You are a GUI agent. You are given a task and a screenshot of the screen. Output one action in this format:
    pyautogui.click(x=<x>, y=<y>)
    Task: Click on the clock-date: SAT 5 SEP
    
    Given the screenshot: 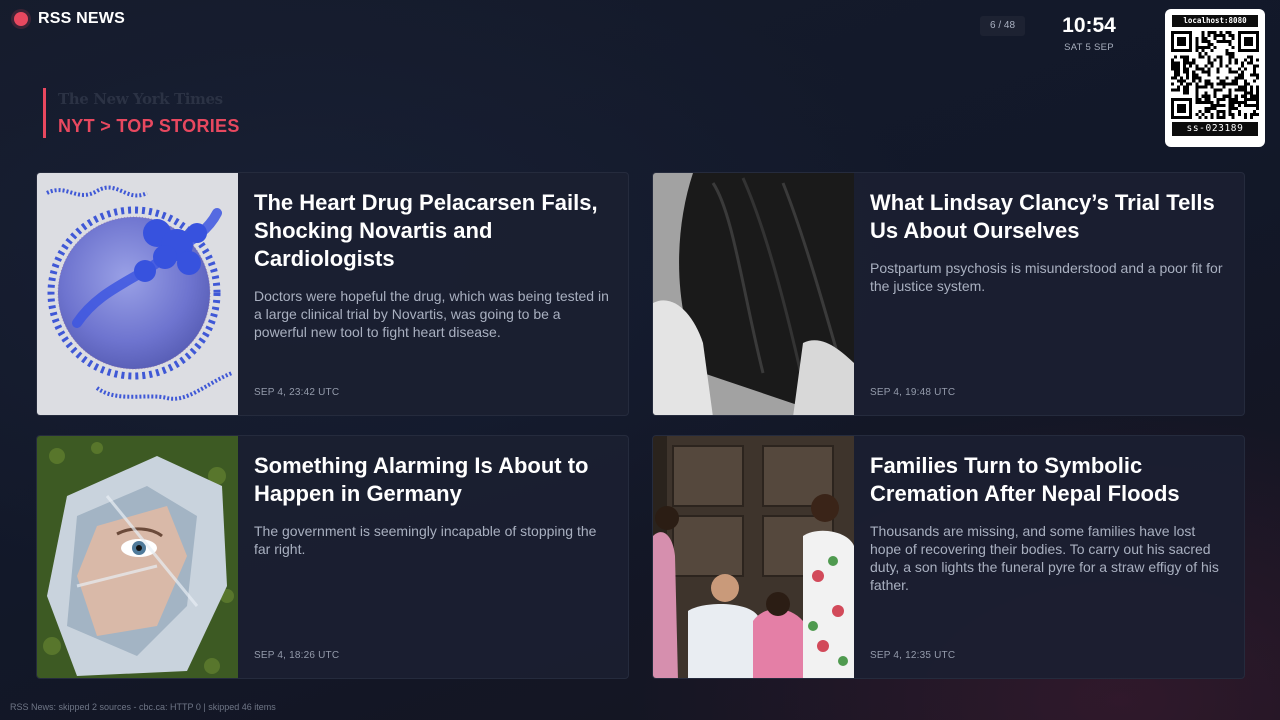 What is the action you would take?
    pyautogui.click(x=1089, y=47)
    